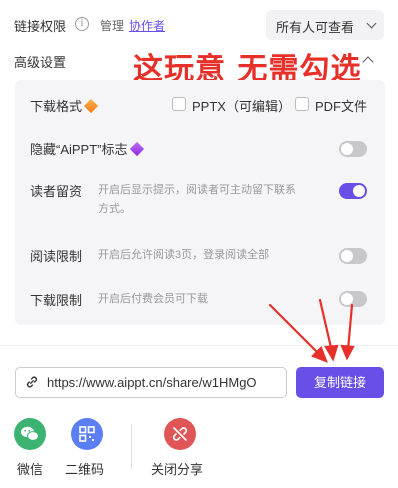 The width and height of the screenshot is (398, 488). What do you see at coordinates (114, 209) in the screenshot?
I see `reader-message-desc-line2: 方式。` at bounding box center [114, 209].